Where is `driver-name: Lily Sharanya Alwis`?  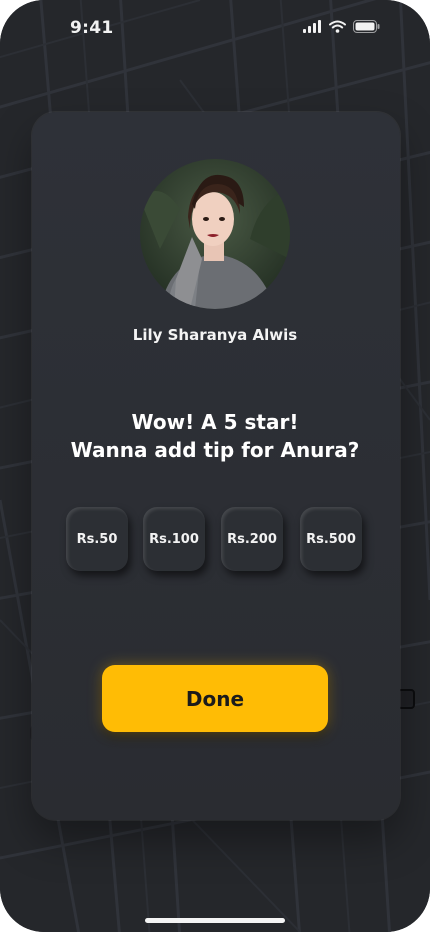
driver-name: Lily Sharanya Alwis is located at coordinates (215, 335).